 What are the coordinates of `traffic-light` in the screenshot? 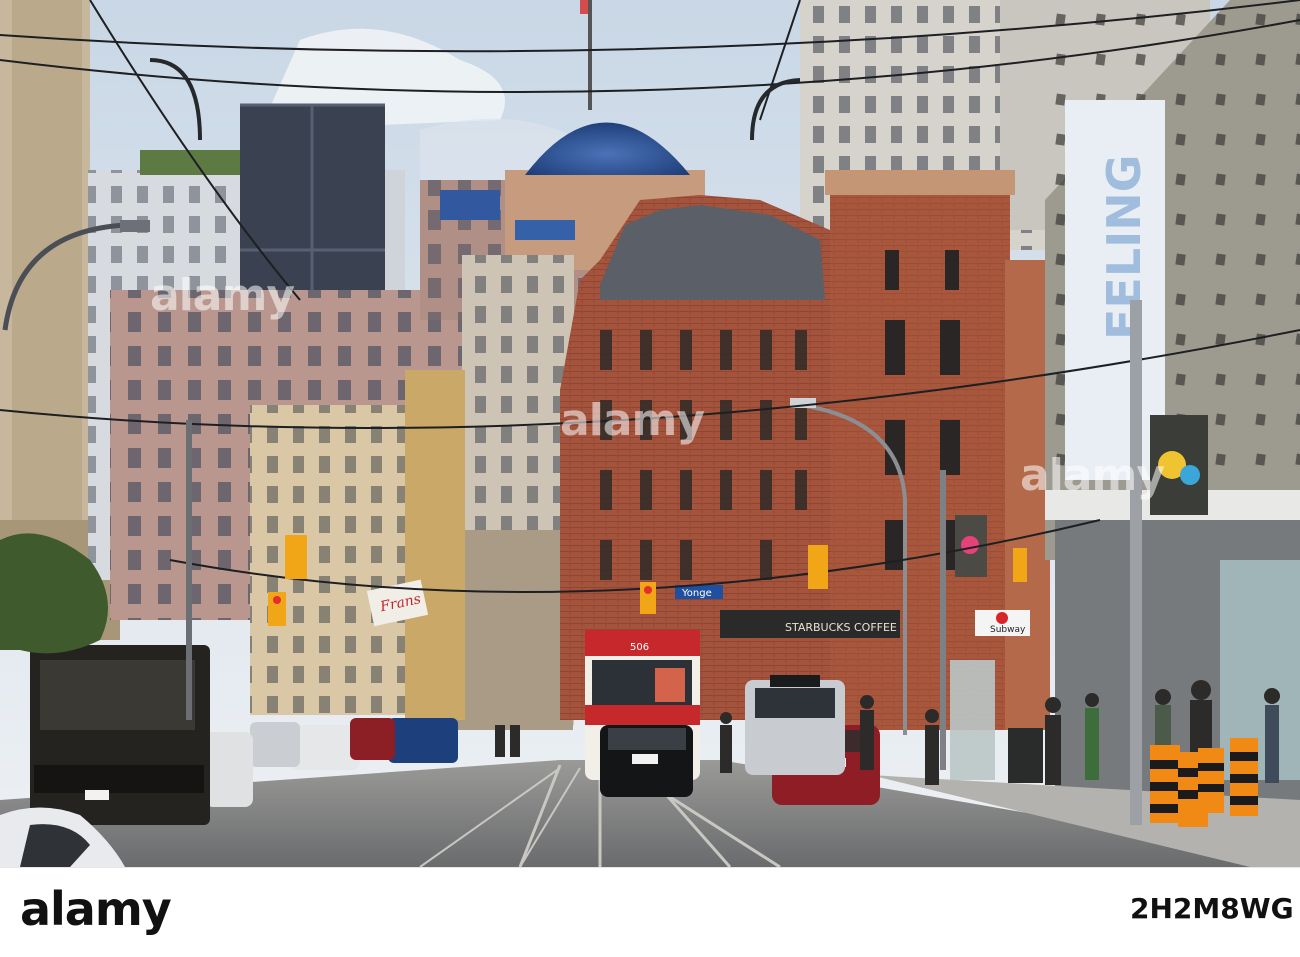 It's located at (296, 557).